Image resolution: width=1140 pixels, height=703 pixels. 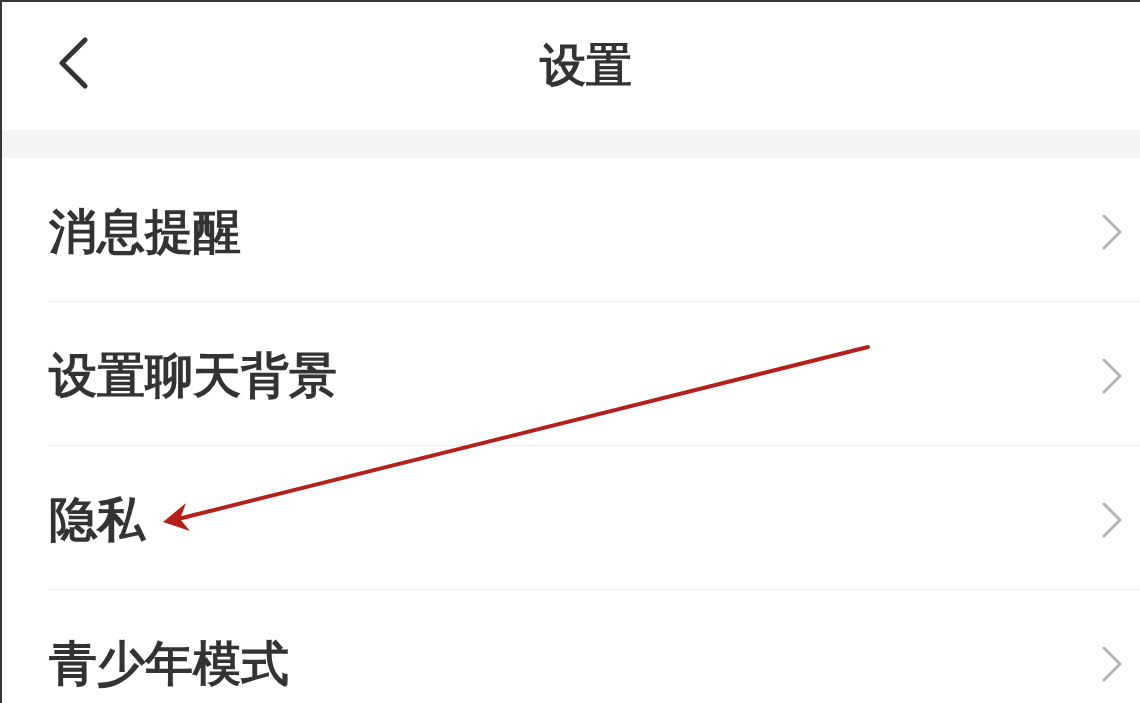 I want to click on page-title: 设置, so click(x=586, y=66).